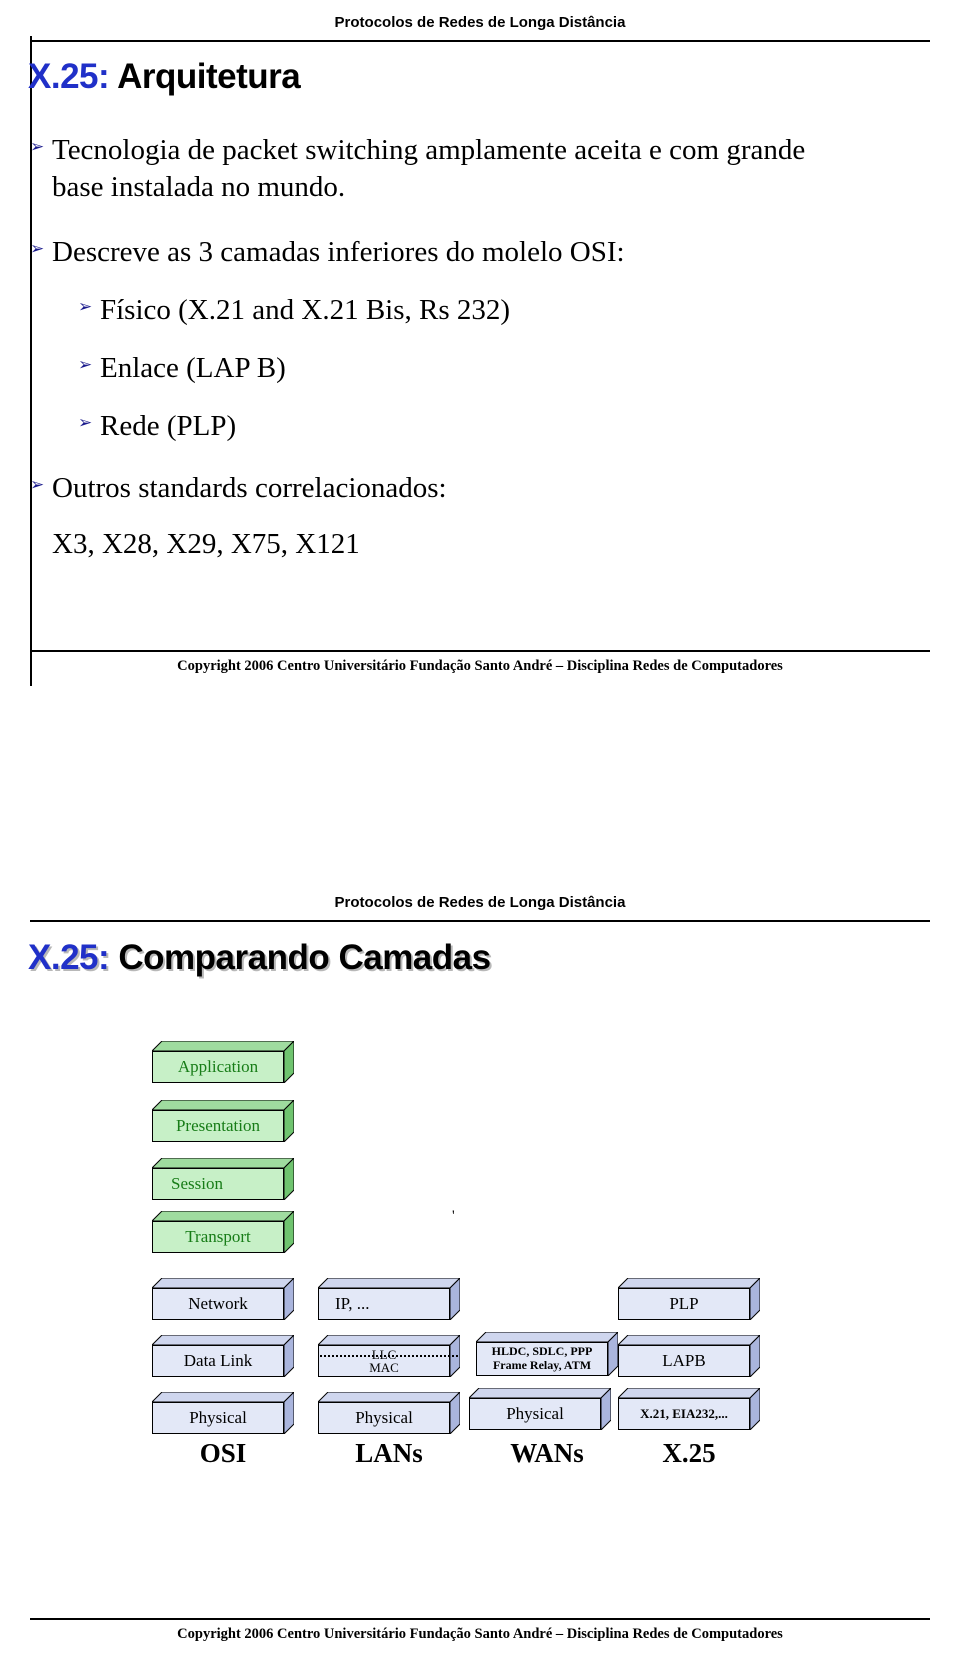 The image size is (960, 1654). I want to click on wan-datalink-line2: Frame Relay, ATM, so click(542, 1365).